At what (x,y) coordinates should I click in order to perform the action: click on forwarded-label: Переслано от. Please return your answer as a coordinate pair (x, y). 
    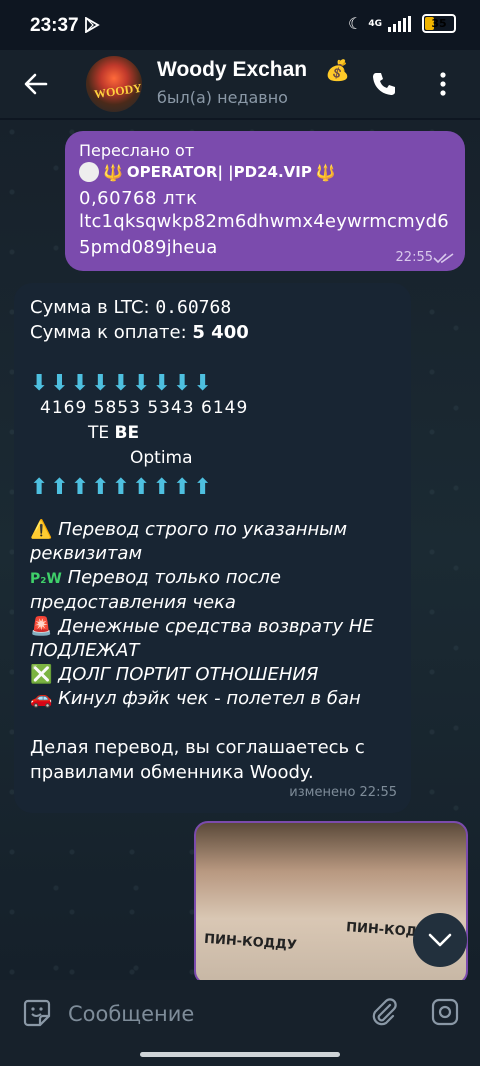
    Looking at the image, I should click on (137, 150).